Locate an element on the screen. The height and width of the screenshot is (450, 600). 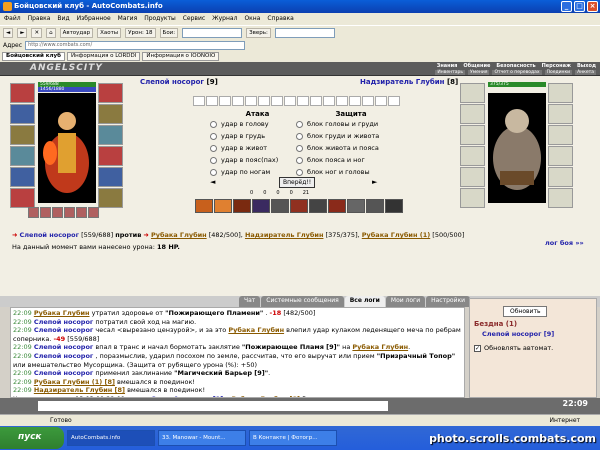
menu-edit: Правка is located at coordinates (39, 20).